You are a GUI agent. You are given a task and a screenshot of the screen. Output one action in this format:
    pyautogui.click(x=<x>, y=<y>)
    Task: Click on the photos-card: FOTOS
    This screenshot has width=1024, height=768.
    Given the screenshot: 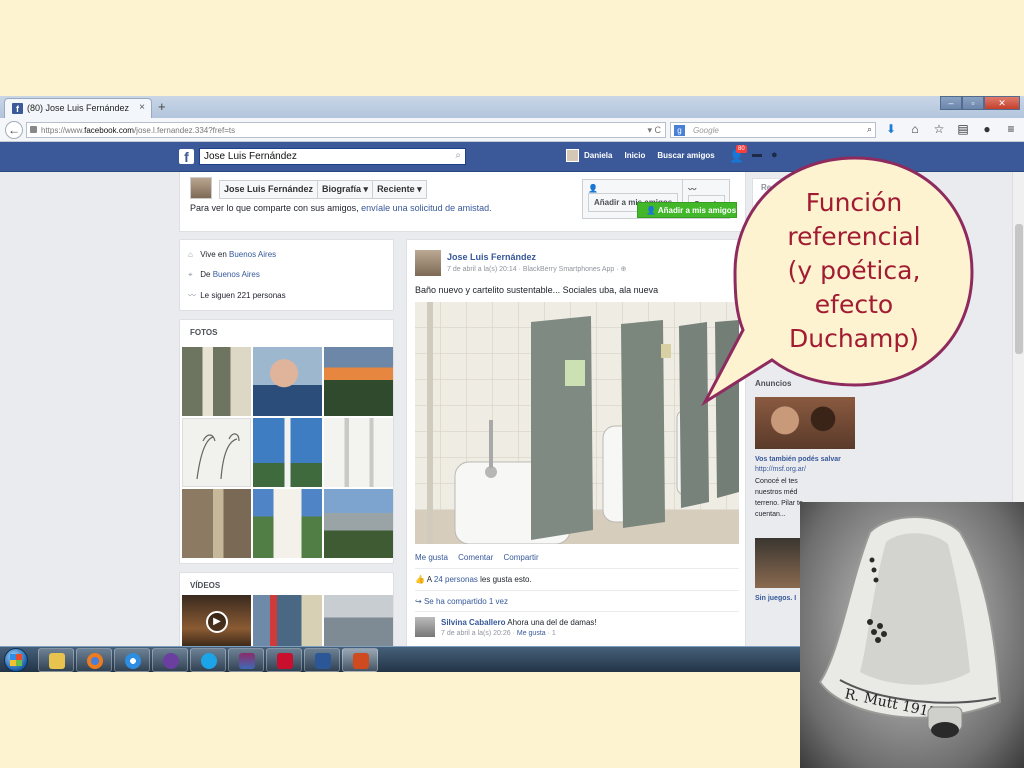 What is the action you would take?
    pyautogui.click(x=286, y=441)
    